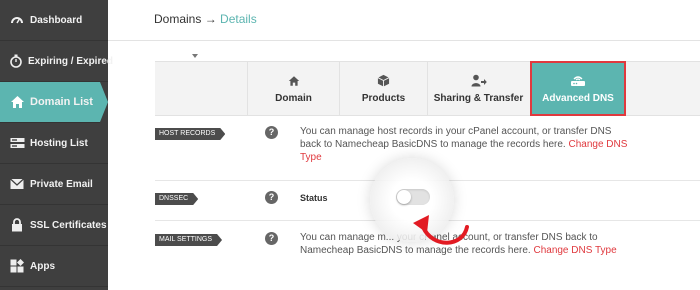 The height and width of the screenshot is (290, 700). Describe the element at coordinates (578, 98) in the screenshot. I see `tab-label: Advanced DNS` at that location.